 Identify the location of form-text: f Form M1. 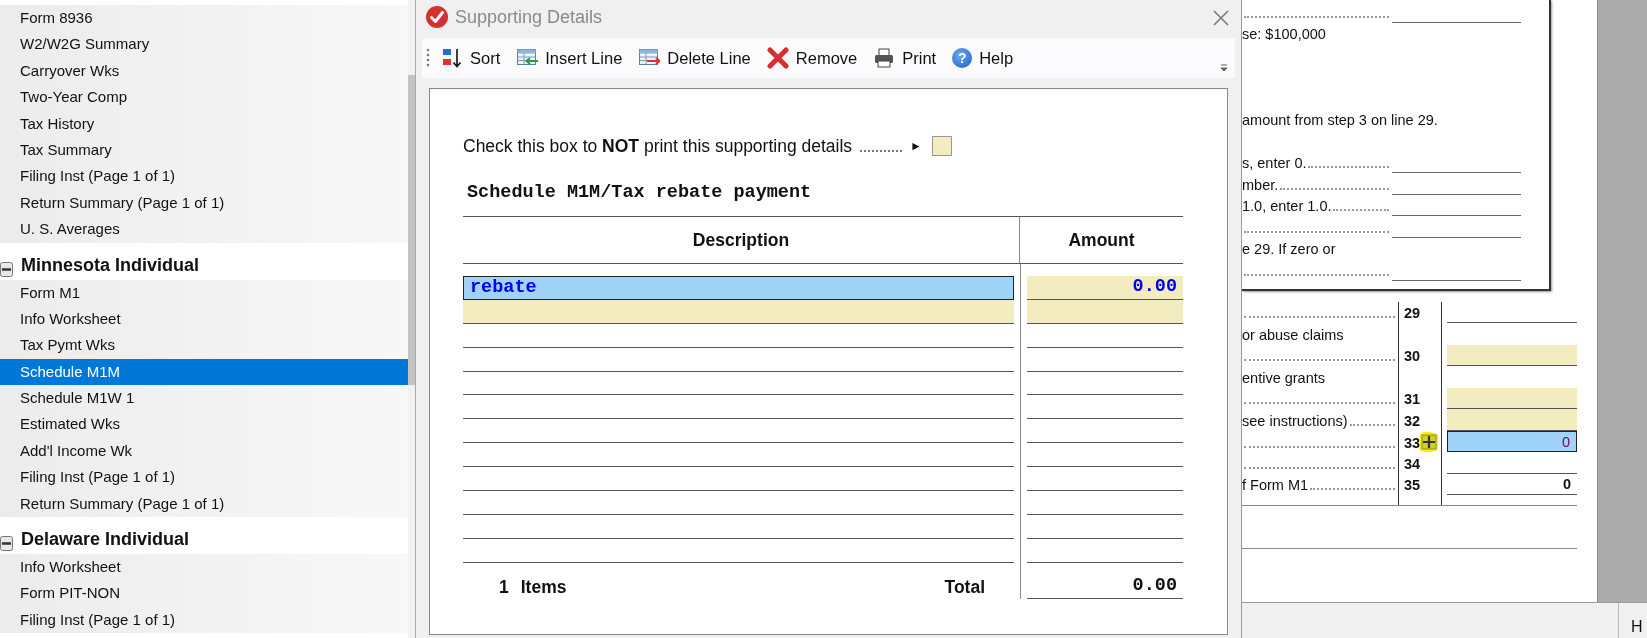
(1275, 485).